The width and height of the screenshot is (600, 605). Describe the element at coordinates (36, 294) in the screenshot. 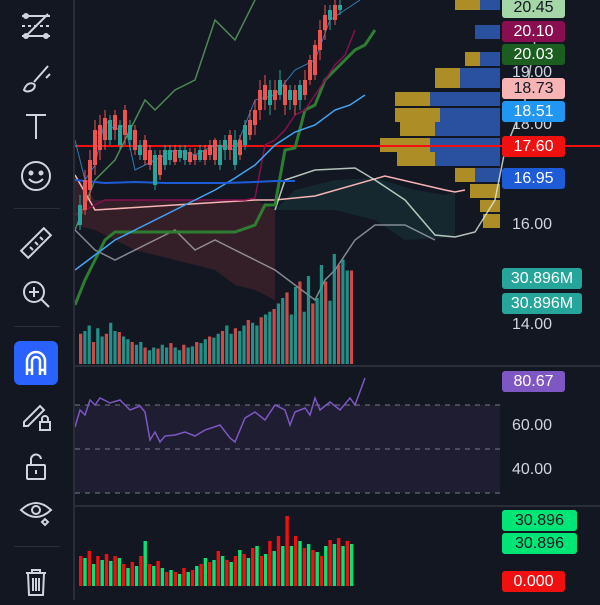

I see `zoom-in-icon` at that location.